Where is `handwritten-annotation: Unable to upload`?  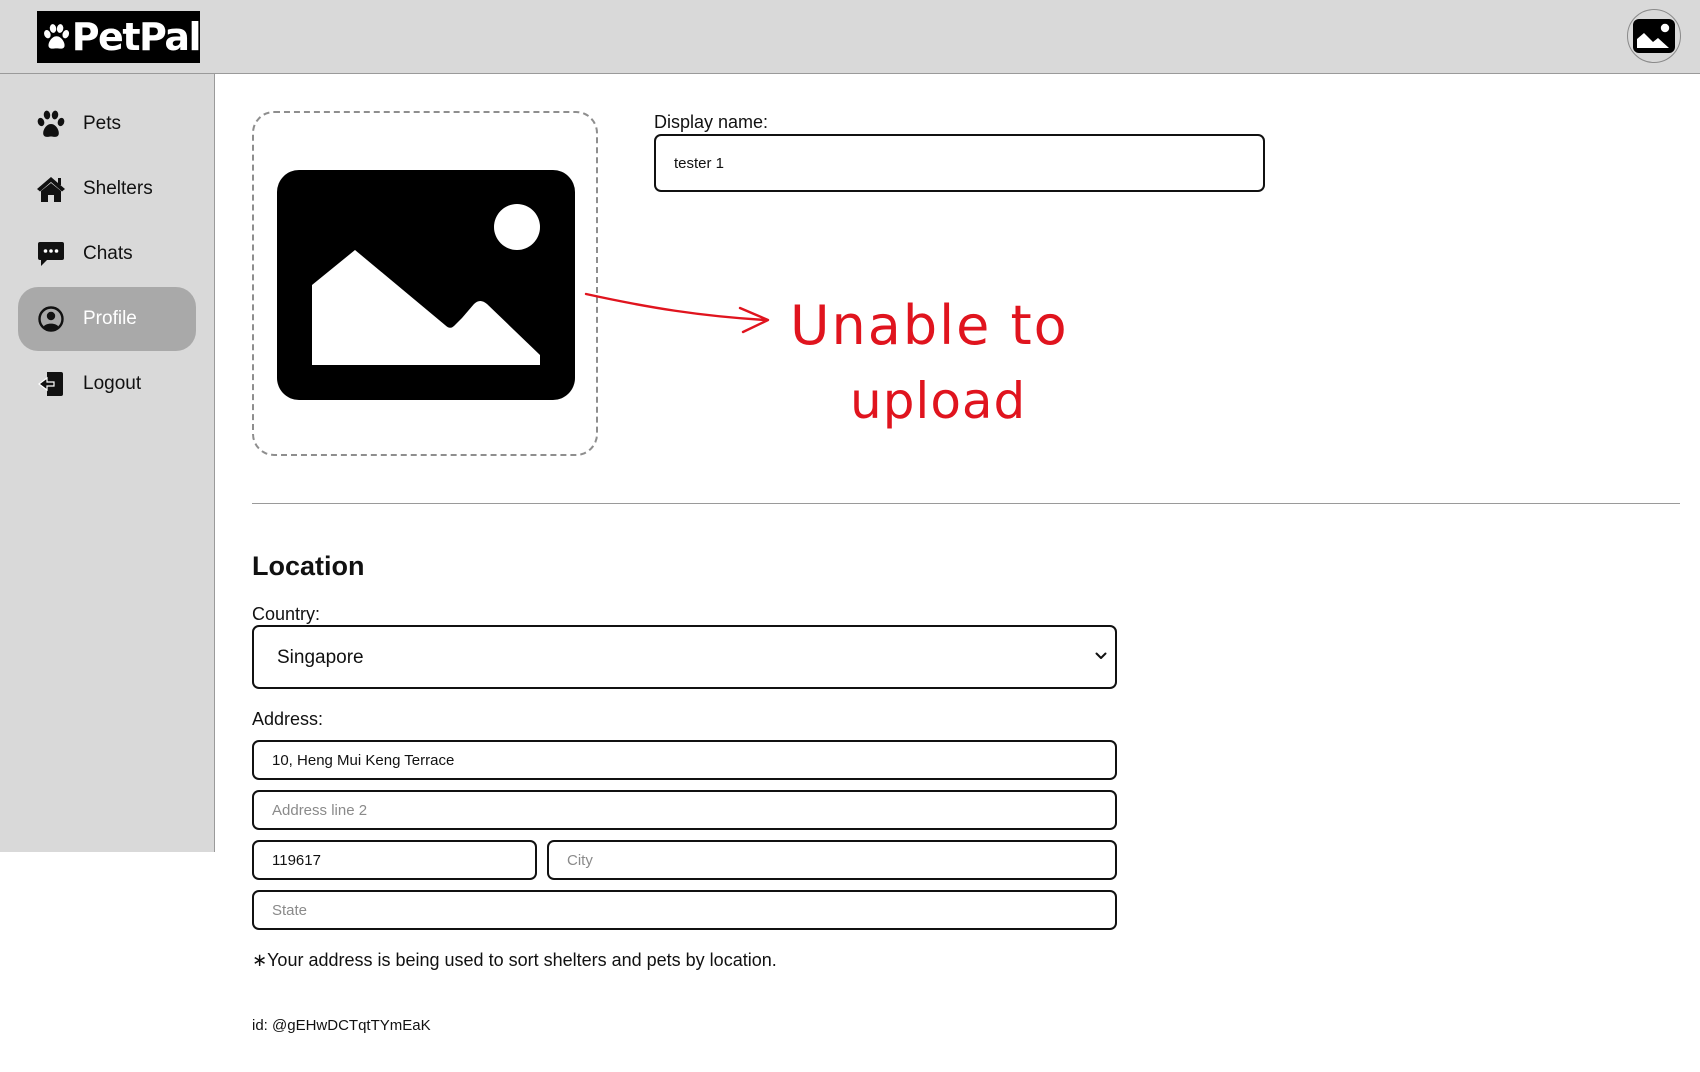
handwritten-annotation: Unable to upload is located at coordinates (826, 361).